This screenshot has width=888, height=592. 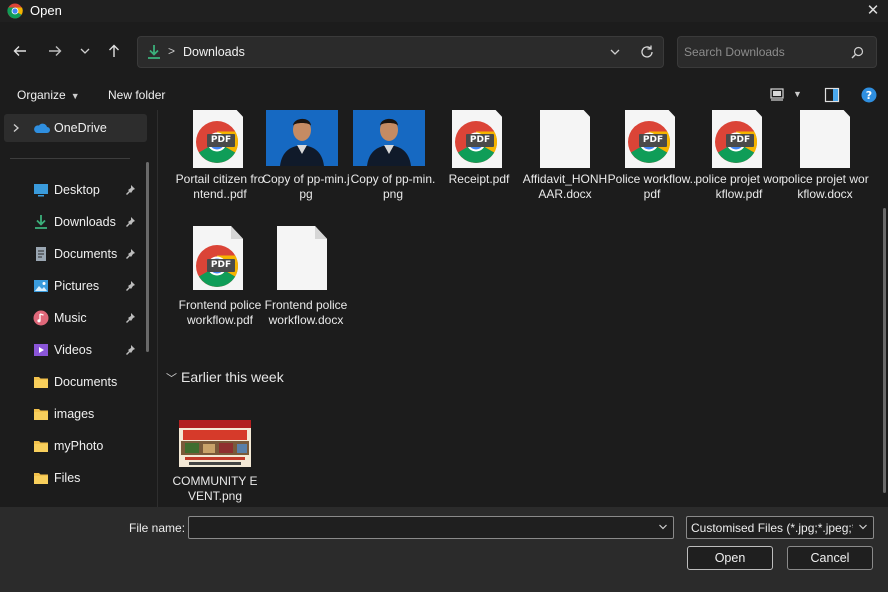 I want to click on group-title: Earlier this week, so click(x=232, y=377).